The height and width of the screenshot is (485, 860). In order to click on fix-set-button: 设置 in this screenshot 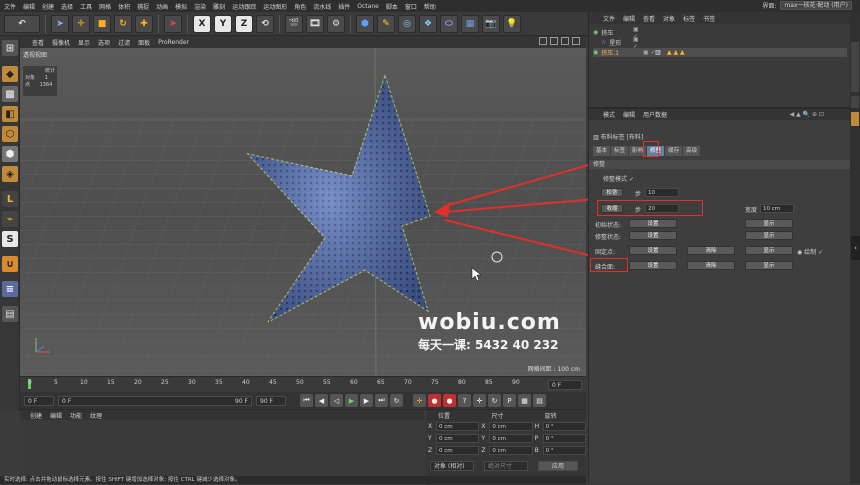, I will do `click(653, 250)`.